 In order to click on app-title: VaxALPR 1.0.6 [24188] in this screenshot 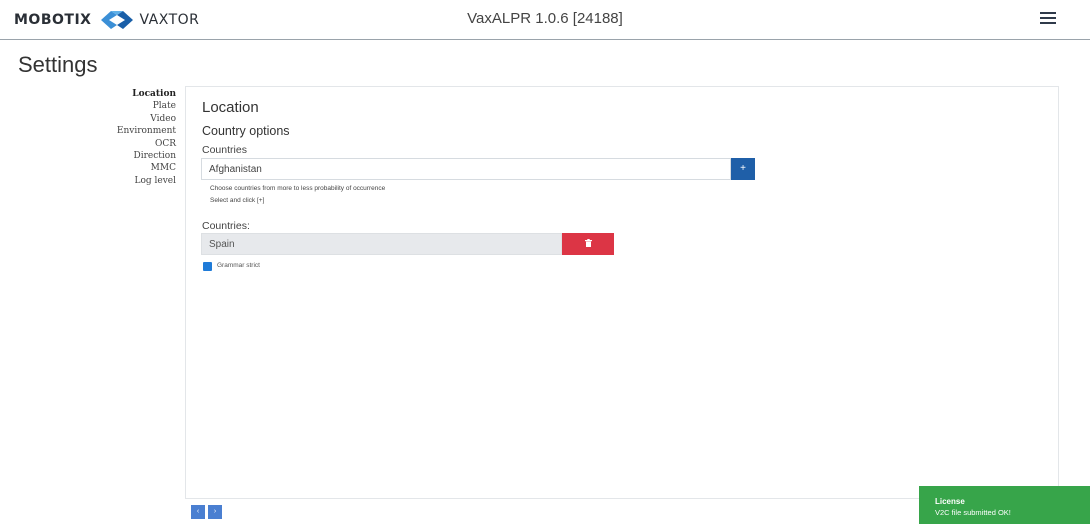, I will do `click(545, 18)`.